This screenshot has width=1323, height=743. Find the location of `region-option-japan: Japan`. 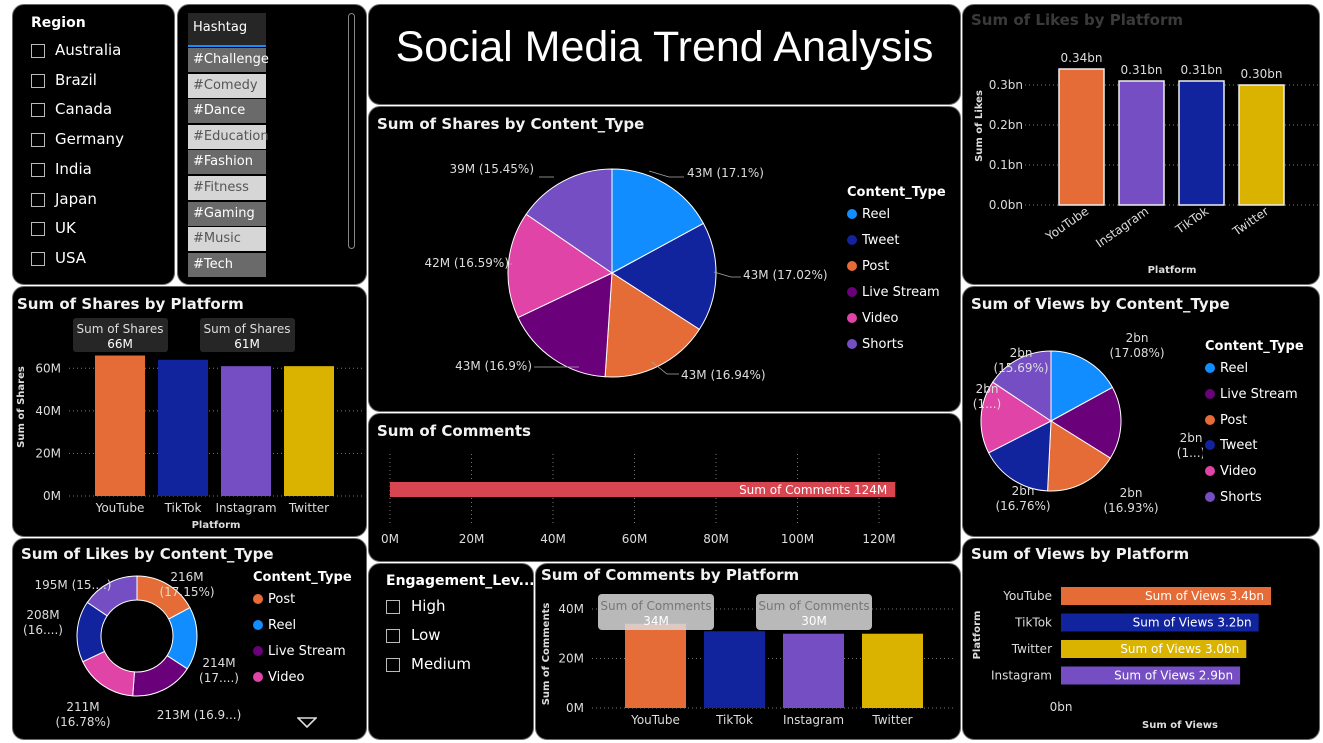

region-option-japan: Japan is located at coordinates (98, 200).